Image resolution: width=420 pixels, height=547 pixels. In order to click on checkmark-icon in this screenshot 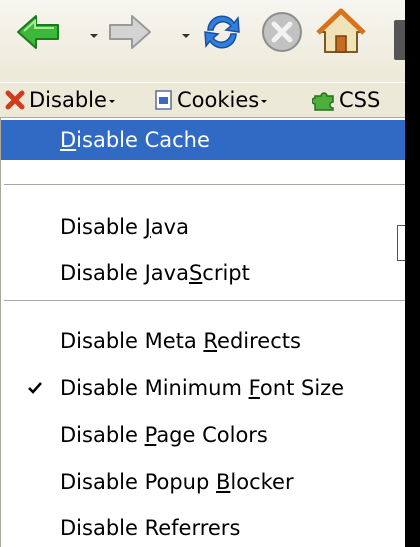, I will do `click(35, 389)`.